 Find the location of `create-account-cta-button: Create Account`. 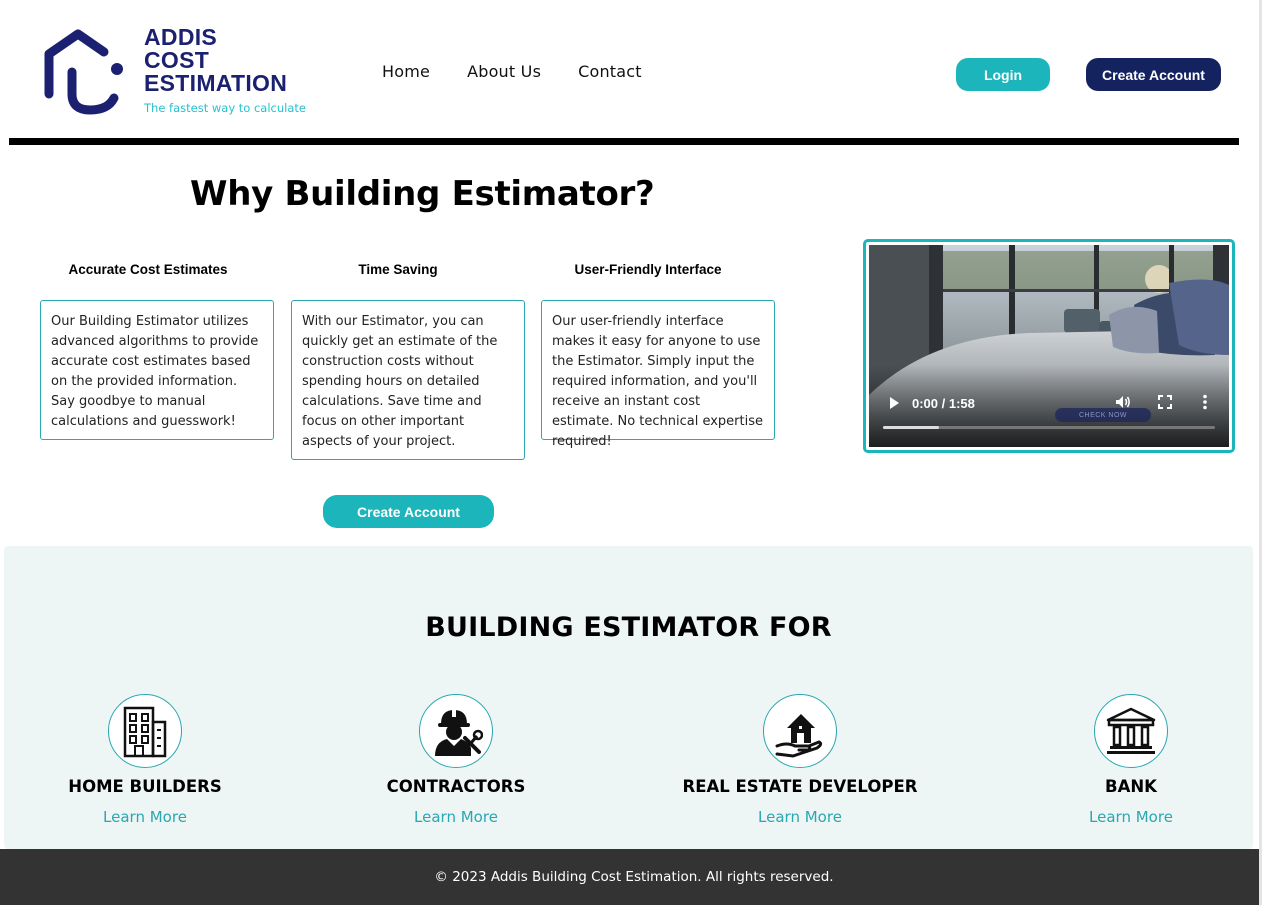

create-account-cta-button: Create Account is located at coordinates (408, 511).